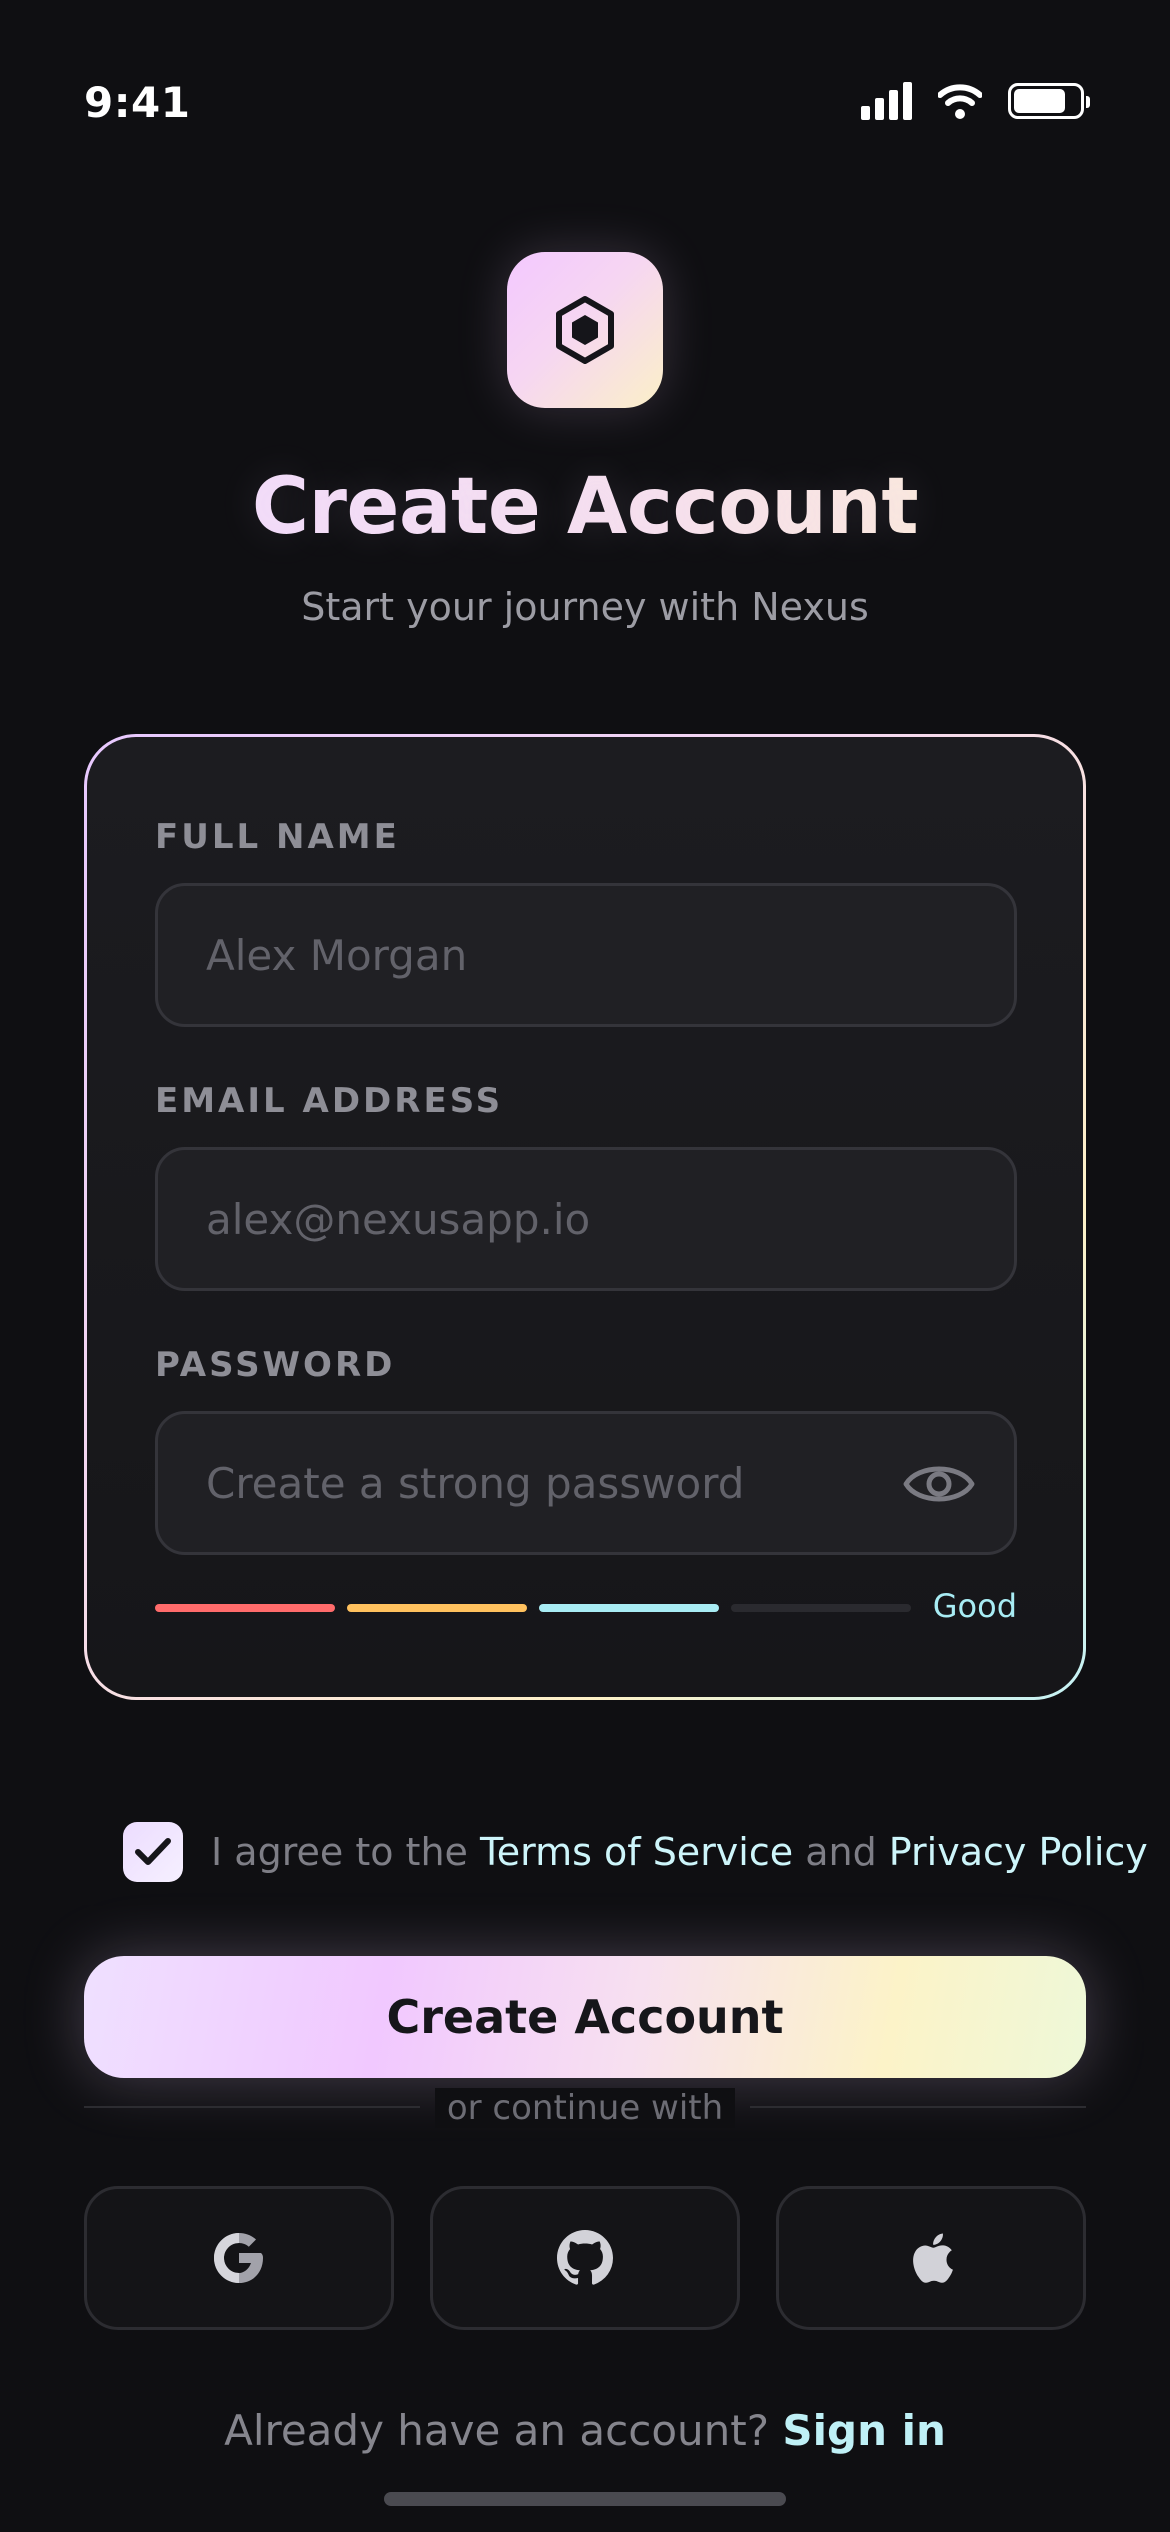  I want to click on apple-icon, so click(933, 2258).